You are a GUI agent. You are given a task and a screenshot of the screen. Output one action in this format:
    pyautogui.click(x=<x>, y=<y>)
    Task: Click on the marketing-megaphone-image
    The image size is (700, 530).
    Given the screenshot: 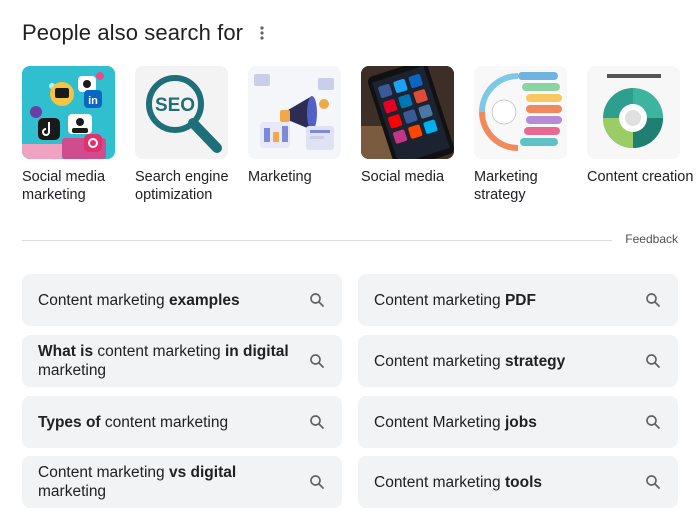 What is the action you would take?
    pyautogui.click(x=294, y=112)
    